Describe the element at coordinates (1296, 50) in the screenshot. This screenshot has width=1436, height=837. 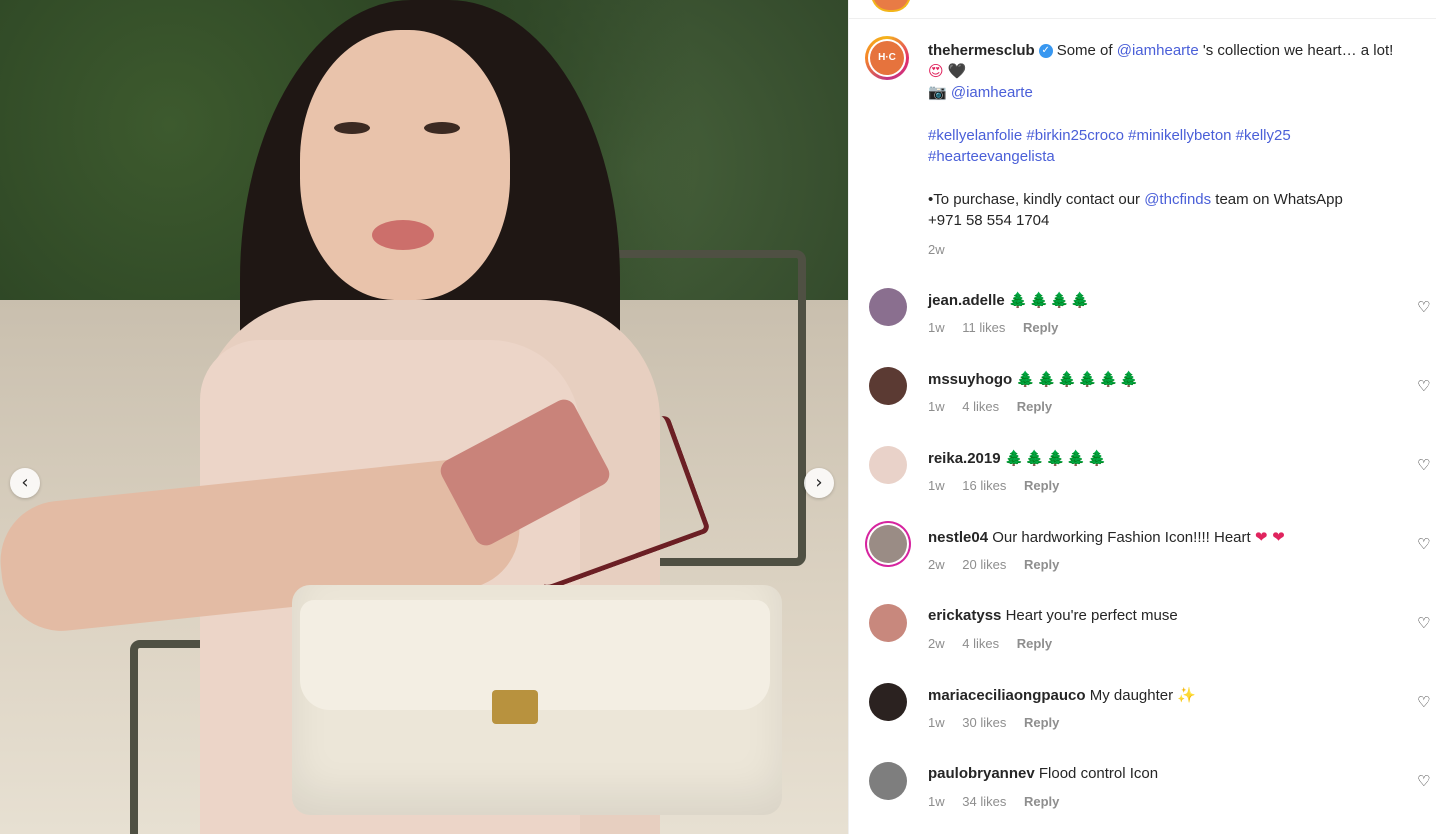
I see `caption-body-cont: 's collection we heart… a lot!` at that location.